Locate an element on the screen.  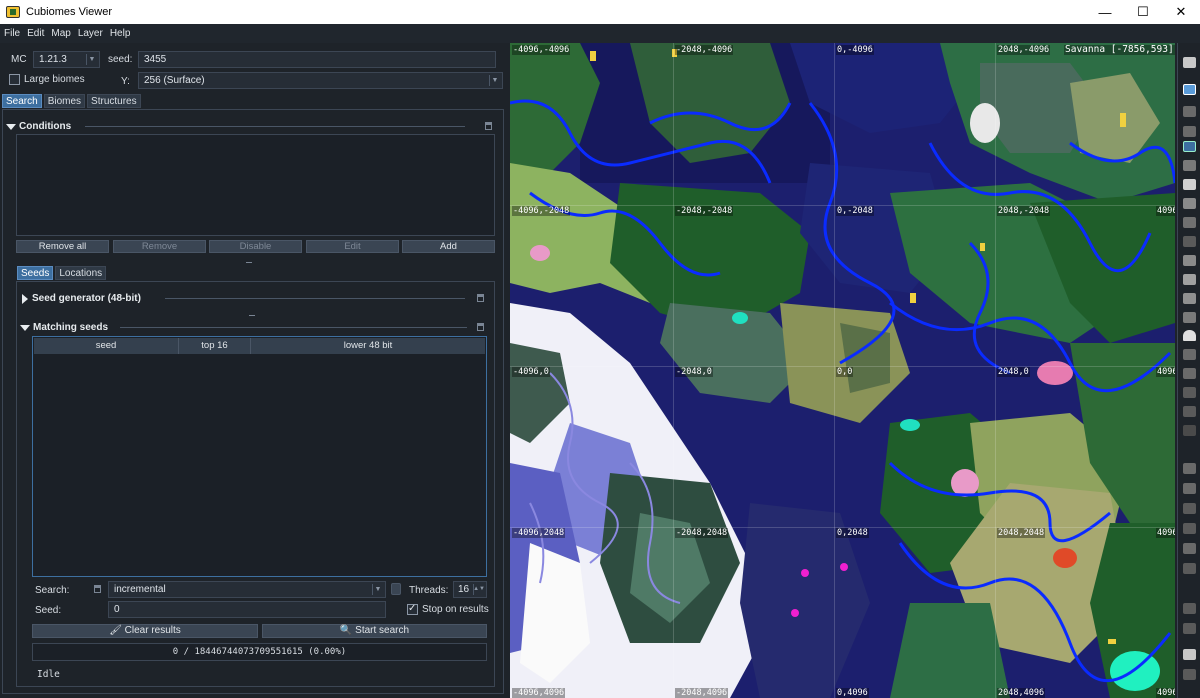
seed-generator-header: Seed generator (48-bit) is located at coordinates (80, 298).